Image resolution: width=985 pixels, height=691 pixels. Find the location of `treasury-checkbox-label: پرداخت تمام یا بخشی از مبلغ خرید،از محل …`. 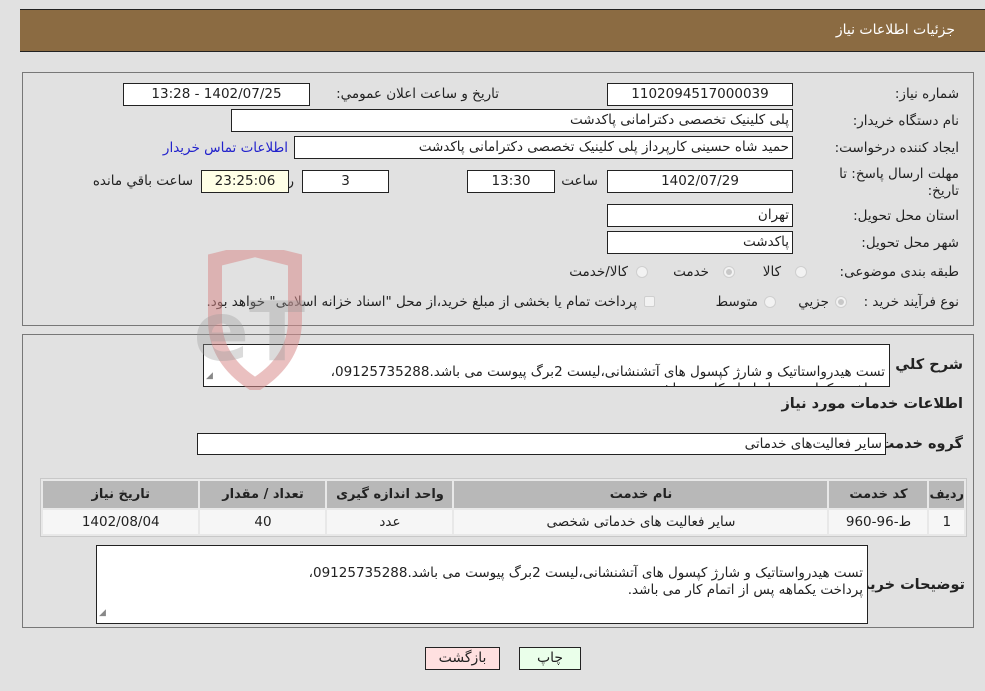

treasury-checkbox-label: پرداخت تمام یا بخشی از مبلغ خرید،از محل … is located at coordinates (421, 302).